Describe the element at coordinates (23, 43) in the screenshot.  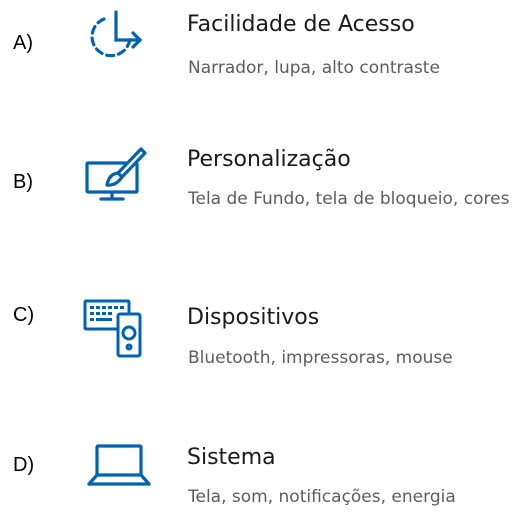
I see `option-letter: A)` at that location.